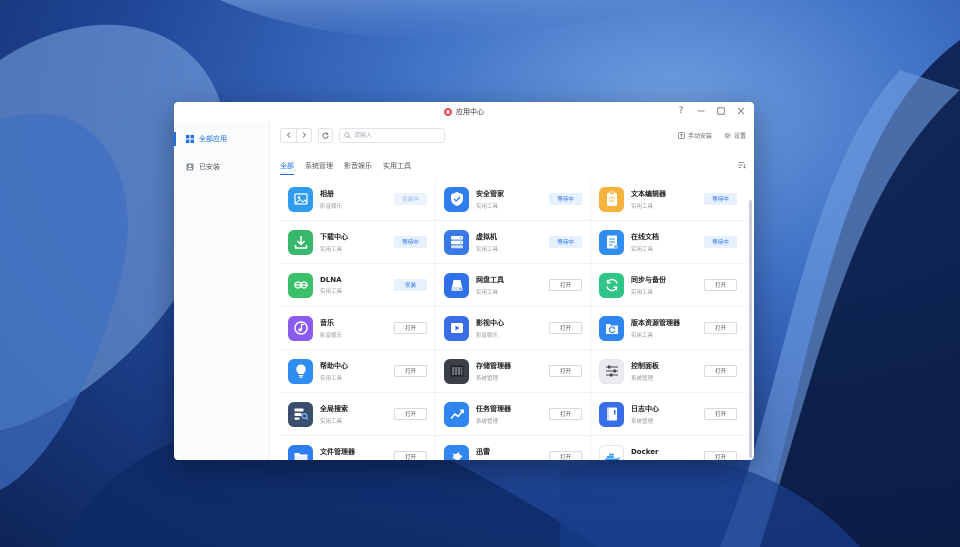 The height and width of the screenshot is (547, 960). Describe the element at coordinates (357, 328) in the screenshot. I see `app-card: 音乐 影音娱乐 打开` at that location.